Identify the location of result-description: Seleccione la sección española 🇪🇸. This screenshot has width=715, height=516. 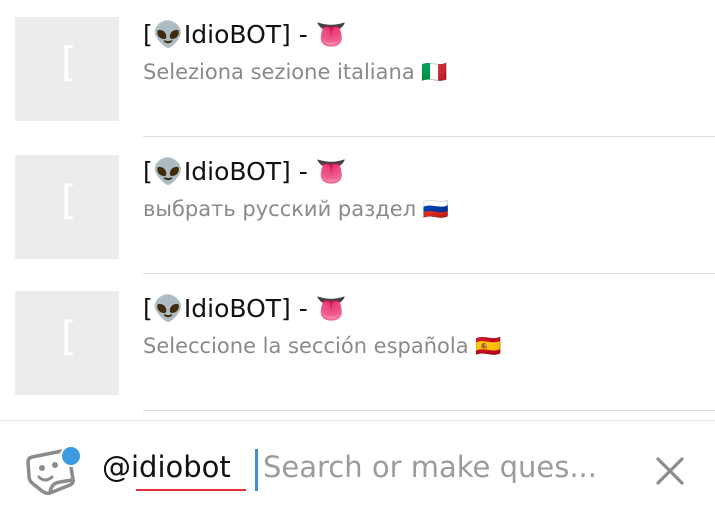
(322, 346).